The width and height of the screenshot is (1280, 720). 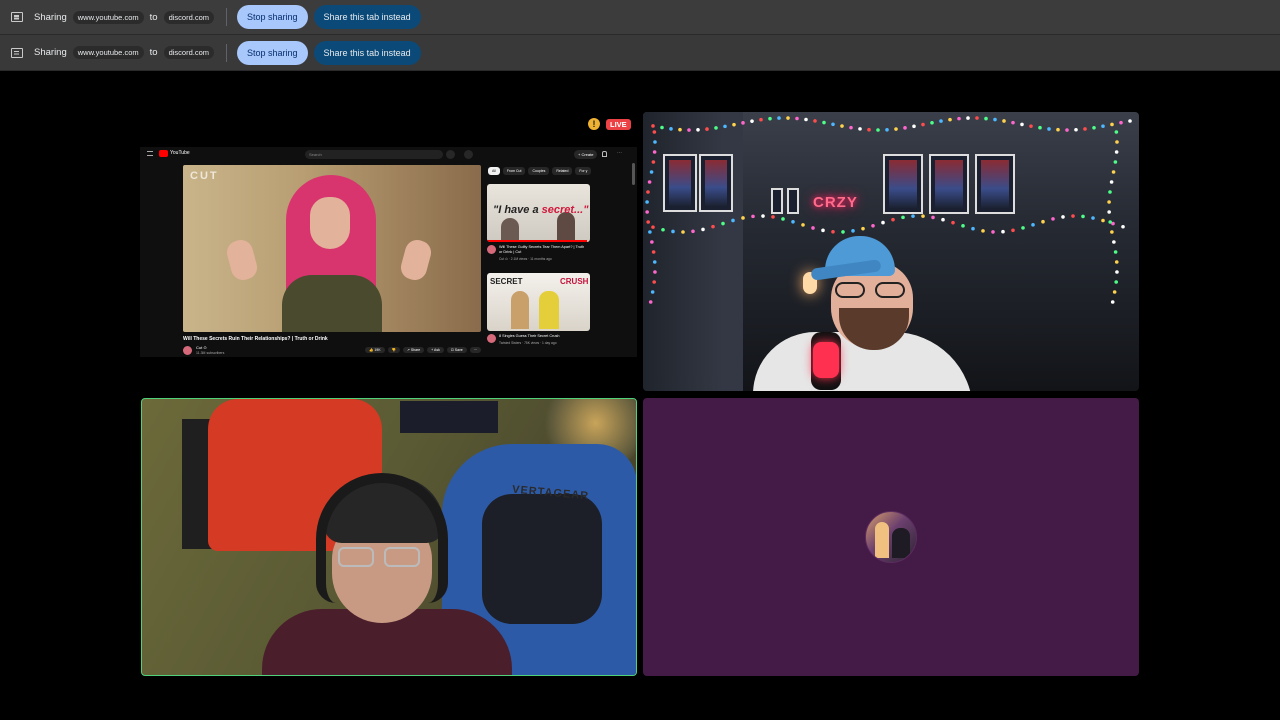 I want to click on filter-chips: All From Cut Couples Related For y, so click(x=540, y=171).